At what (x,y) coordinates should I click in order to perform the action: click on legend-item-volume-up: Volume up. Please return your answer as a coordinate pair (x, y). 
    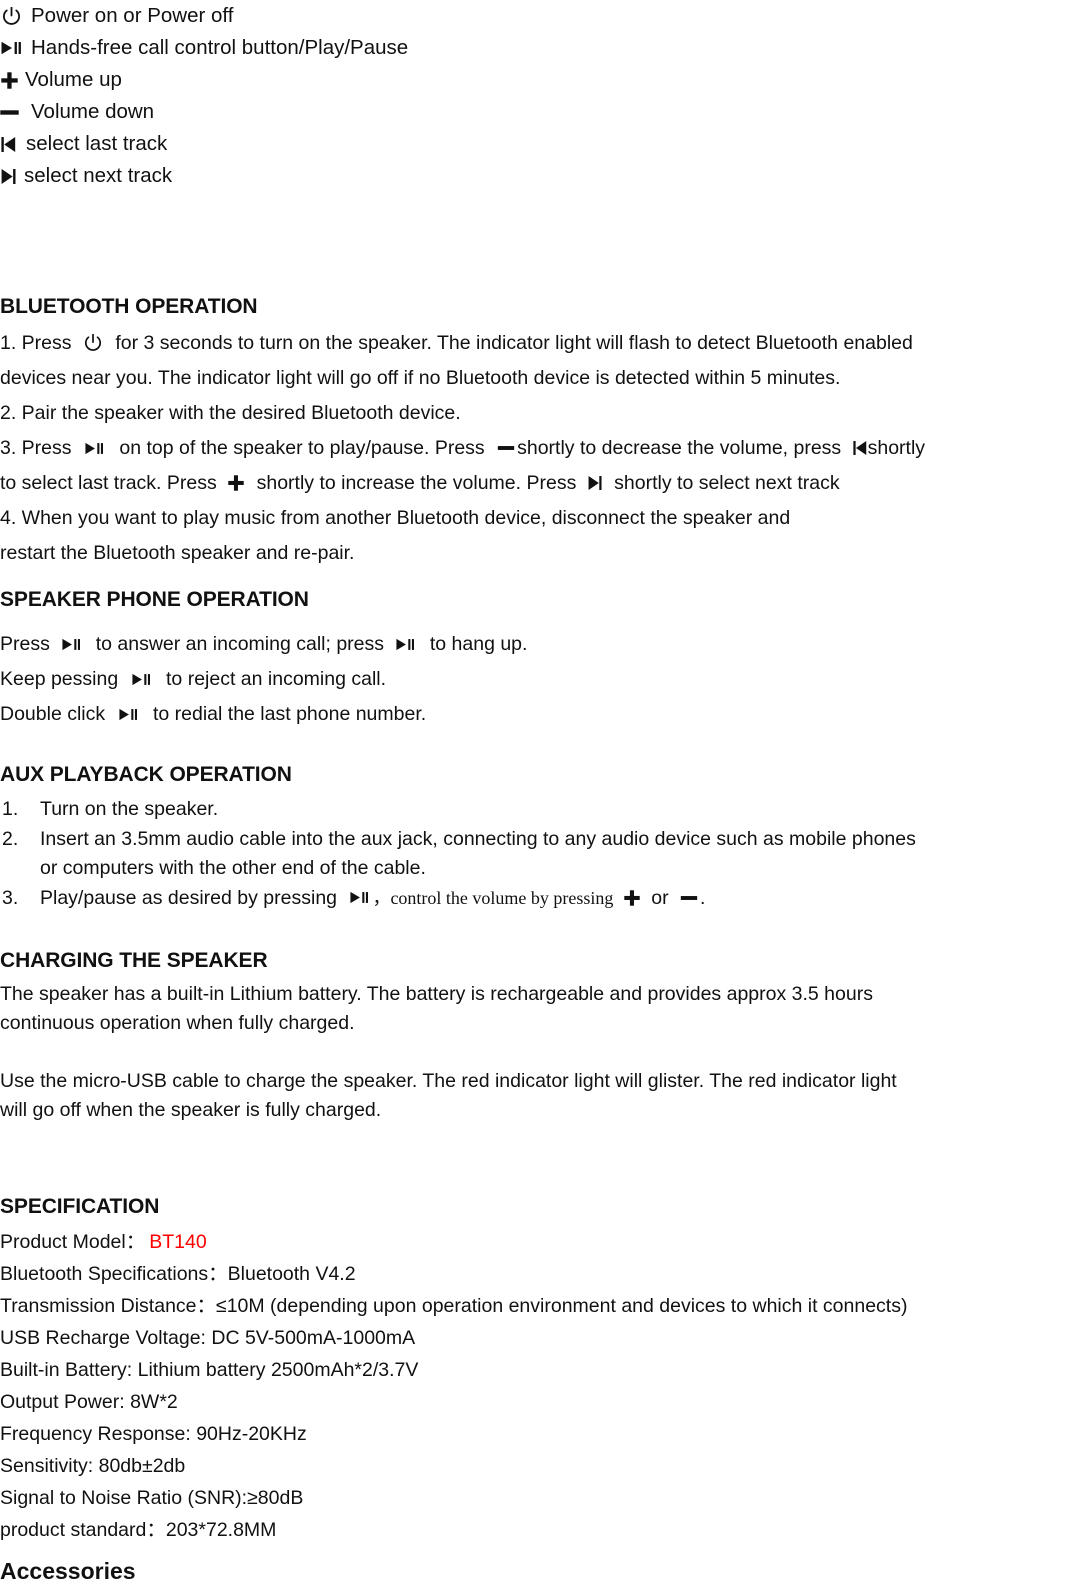
    Looking at the image, I should click on (532, 80).